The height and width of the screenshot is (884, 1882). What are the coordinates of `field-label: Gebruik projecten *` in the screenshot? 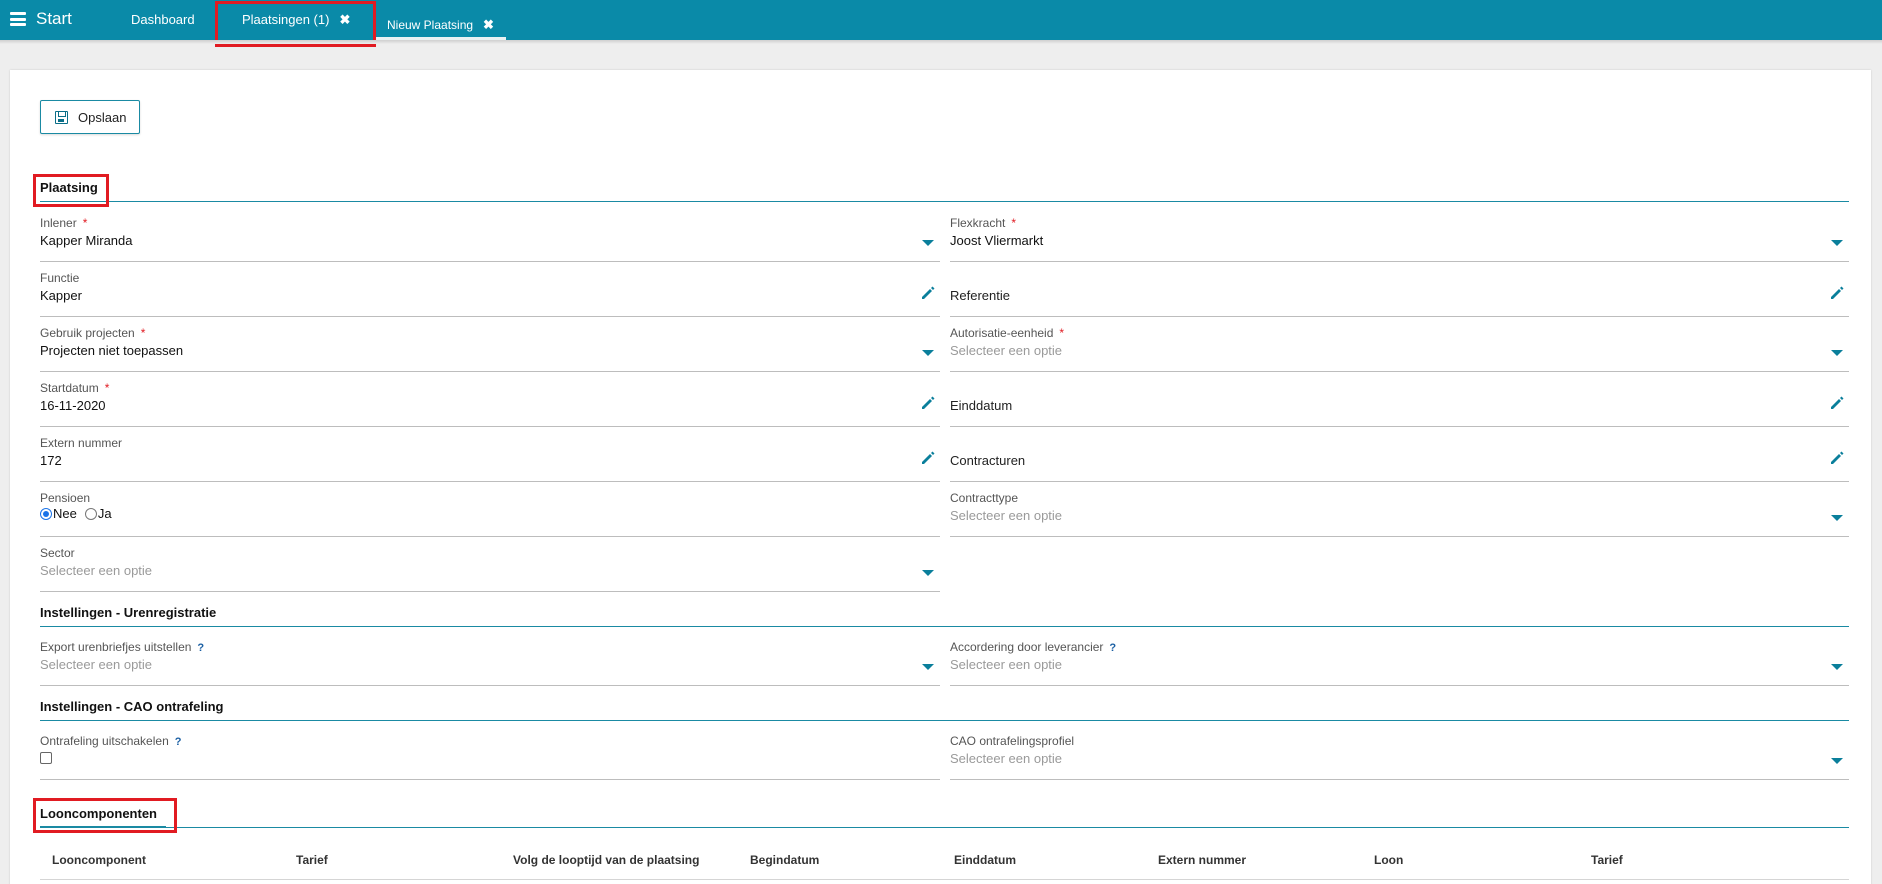 It's located at (92, 333).